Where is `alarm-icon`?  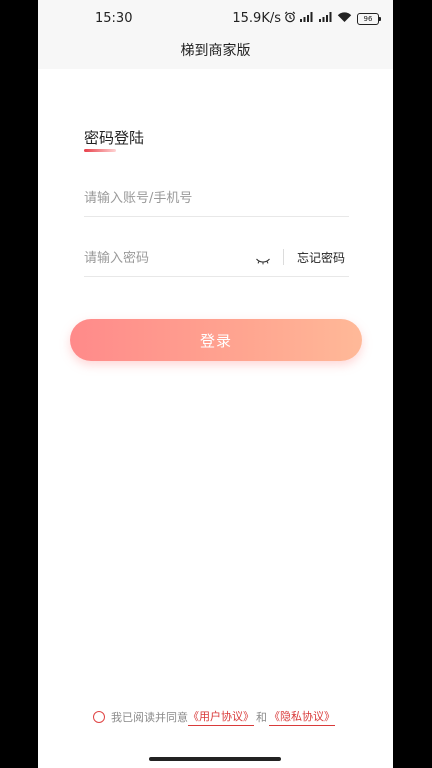
alarm-icon is located at coordinates (290, 18).